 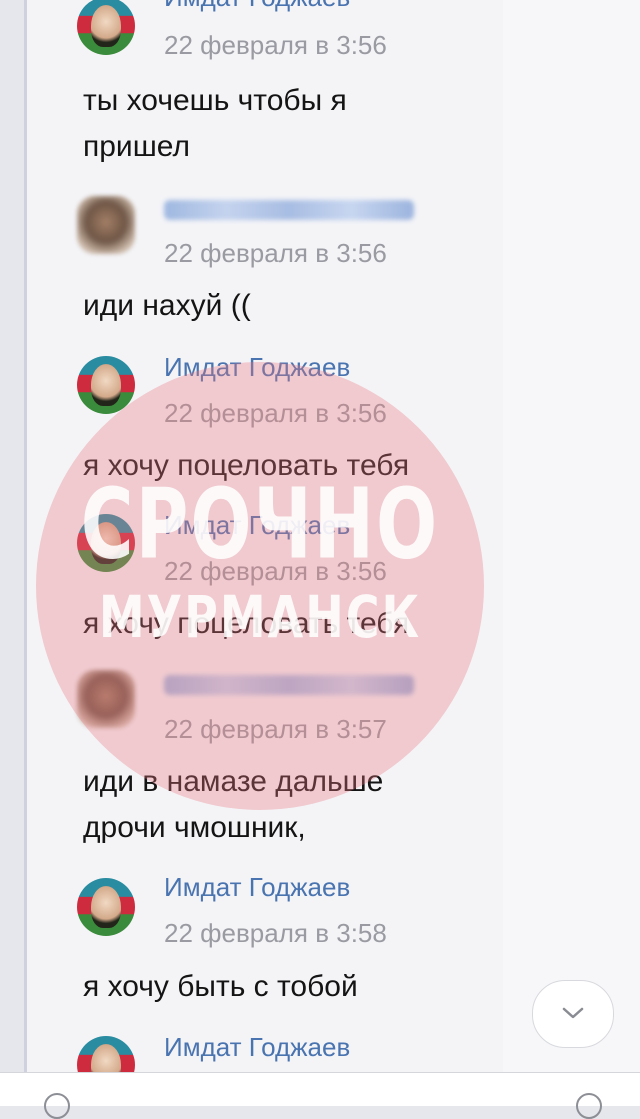 I want to click on chevron-down-icon, so click(x=573, y=1013).